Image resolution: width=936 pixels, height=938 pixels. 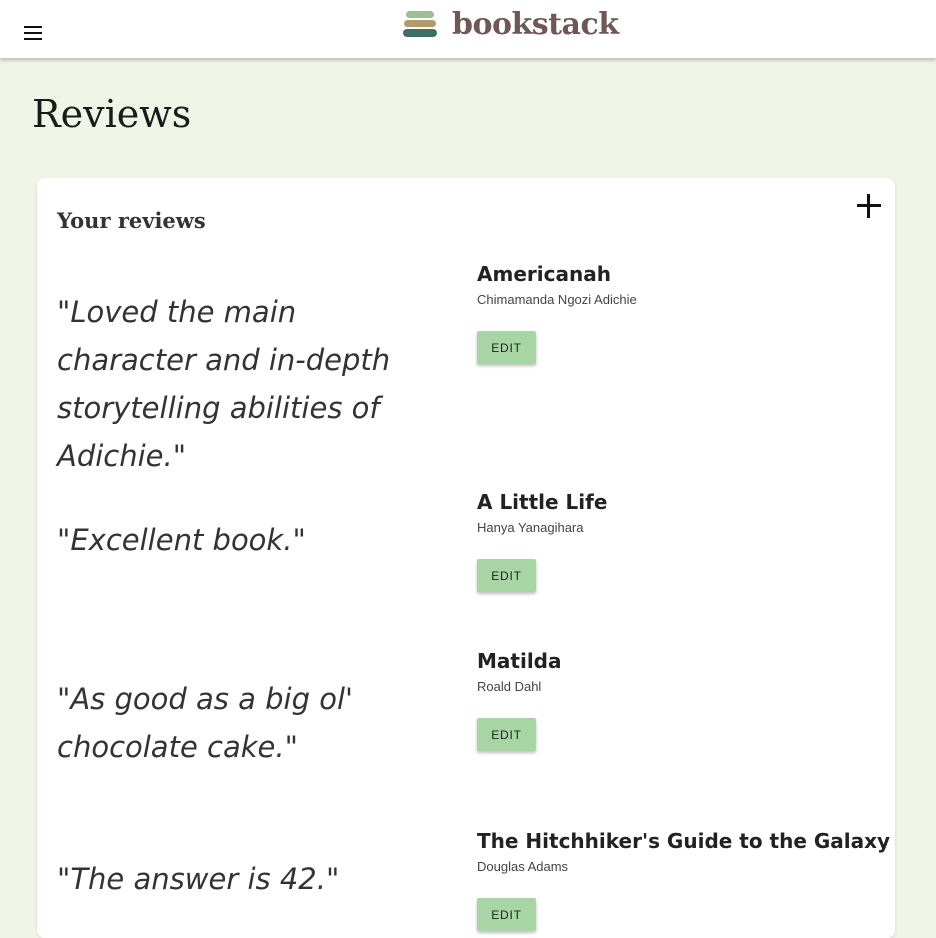 I want to click on review-quote: "As good as a big ol' chocolate cake.", so click(x=205, y=723).